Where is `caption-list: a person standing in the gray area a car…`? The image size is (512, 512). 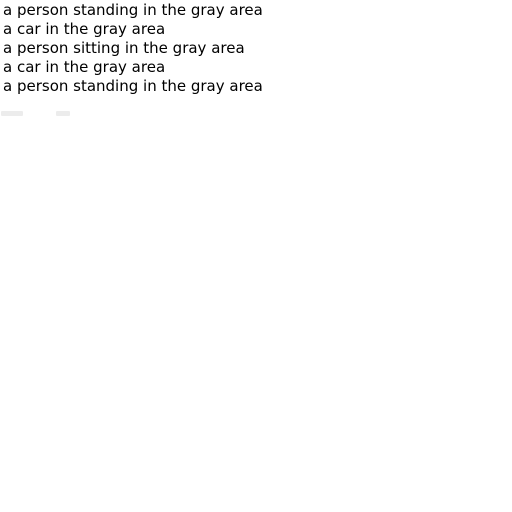 caption-list: a person standing in the gray area a car… is located at coordinates (133, 48).